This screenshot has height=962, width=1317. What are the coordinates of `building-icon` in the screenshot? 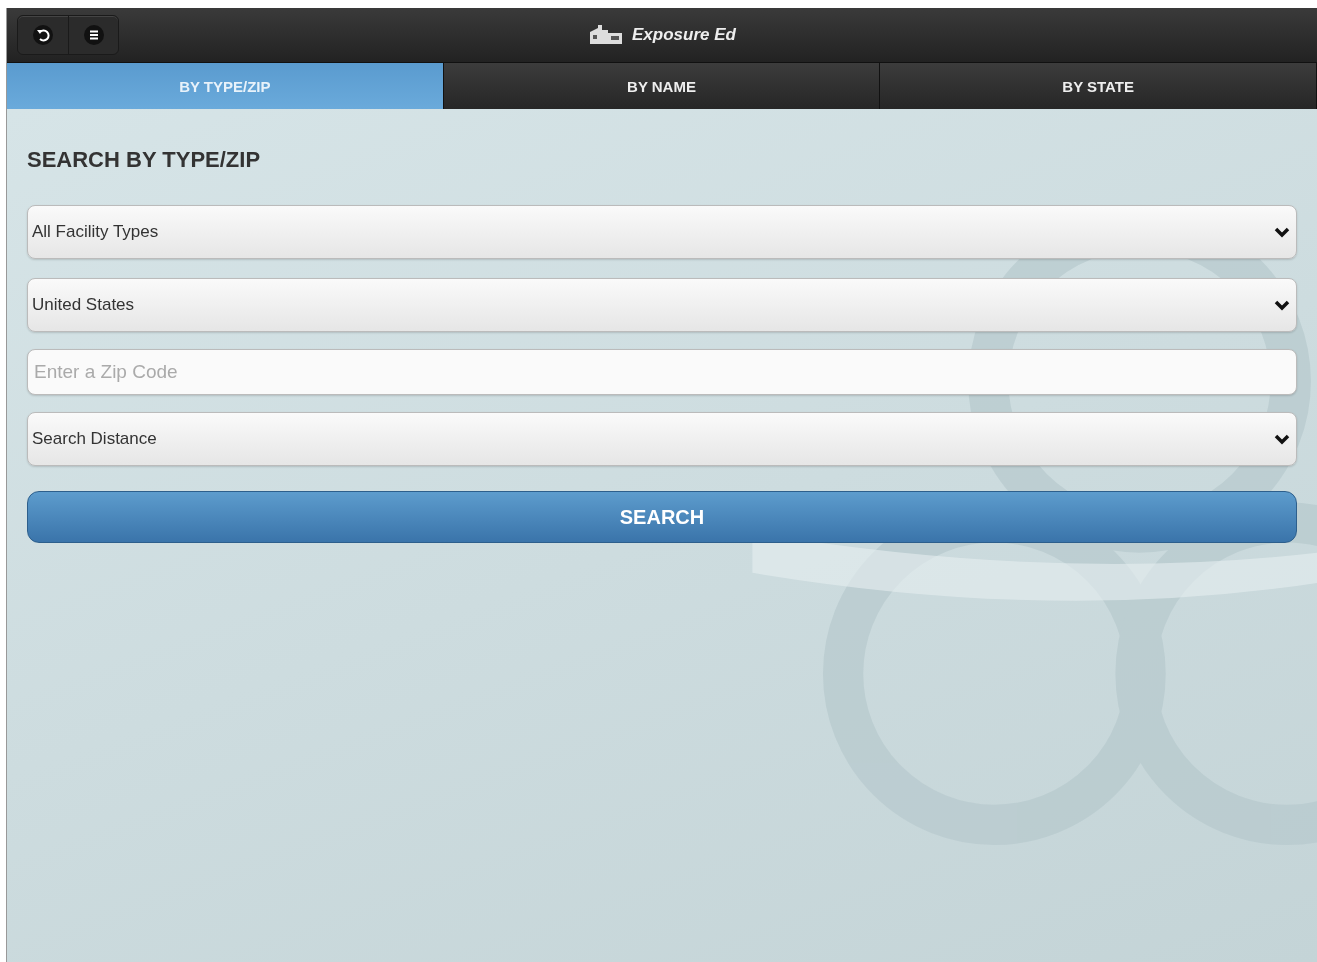 It's located at (606, 35).